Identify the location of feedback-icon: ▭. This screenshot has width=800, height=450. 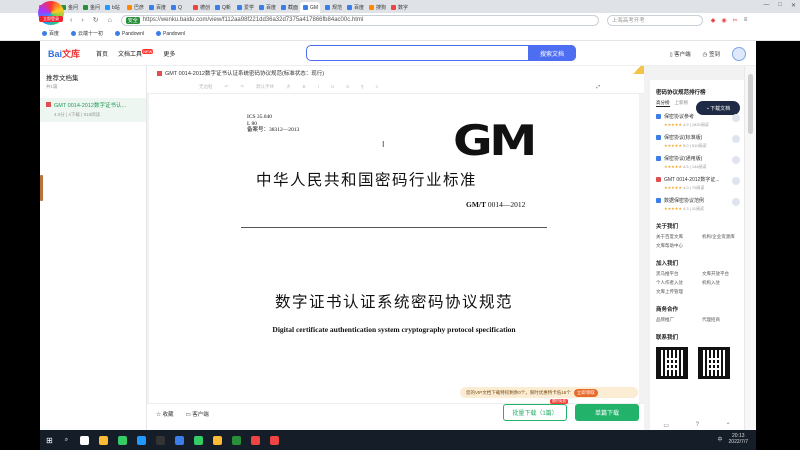
(666, 425).